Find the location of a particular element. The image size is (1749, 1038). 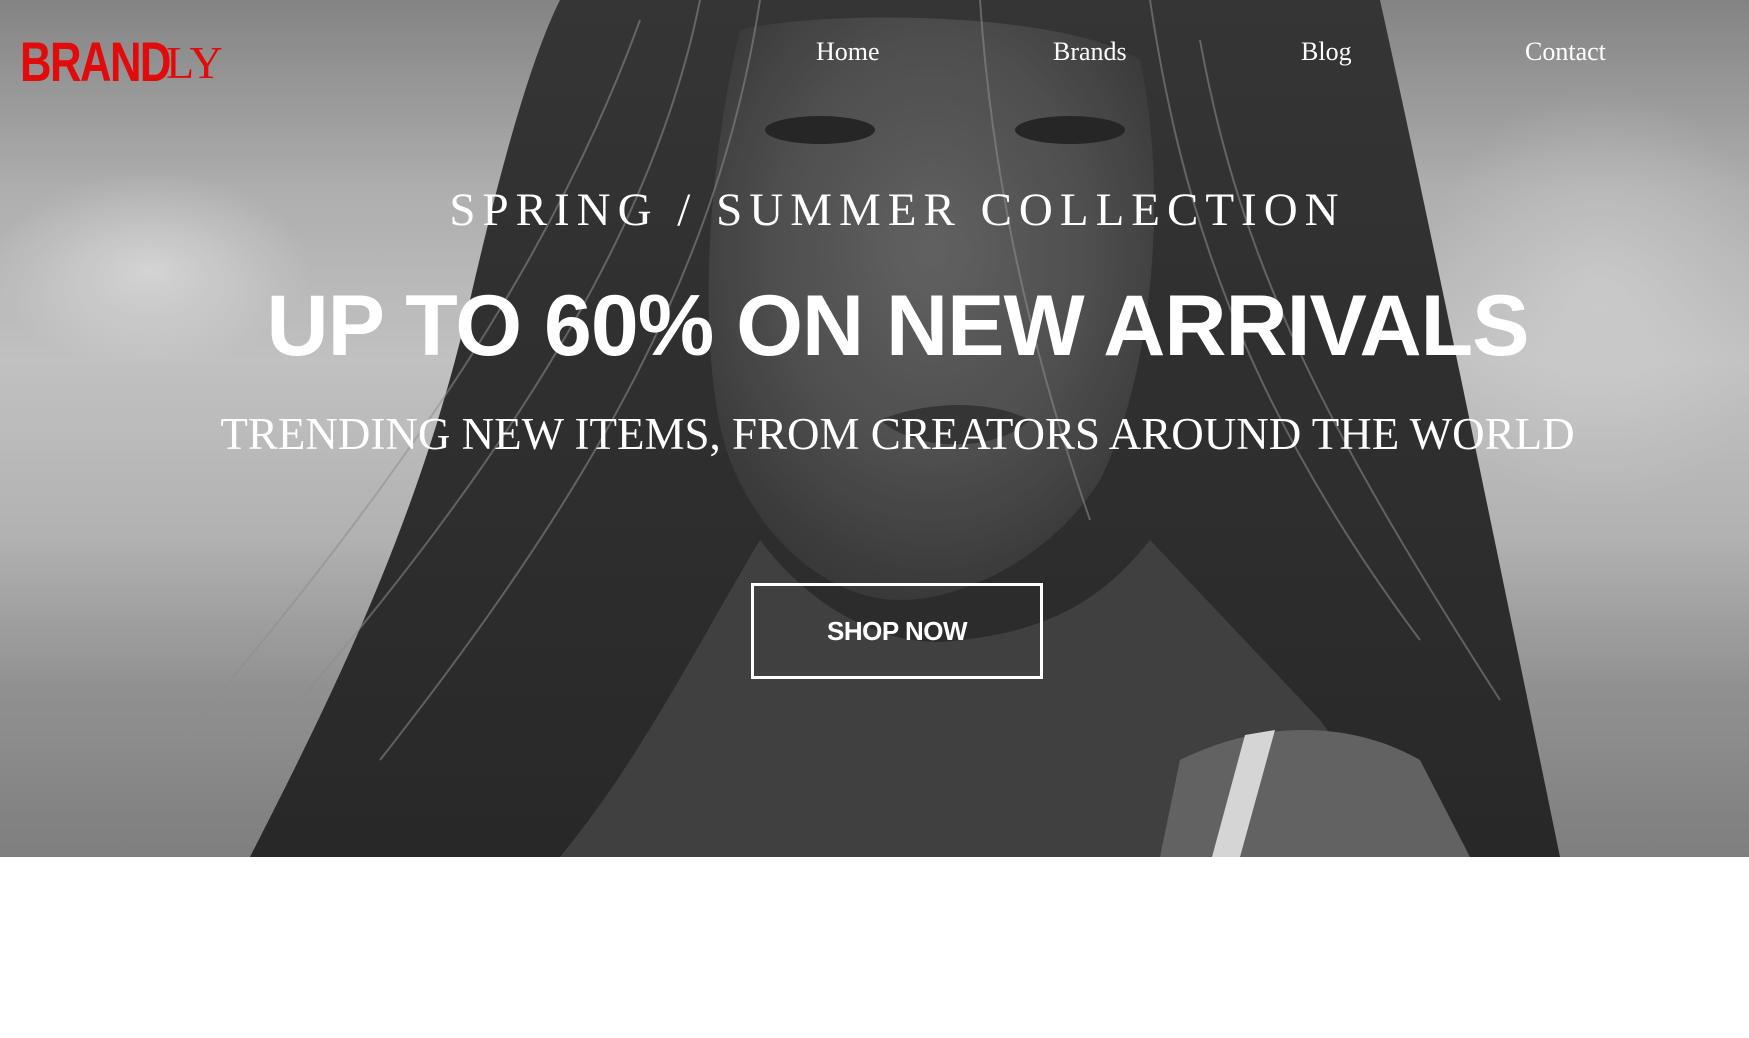

hero-eyebrow: SPRING / SUMMER COLLECTION is located at coordinates (897, 210).